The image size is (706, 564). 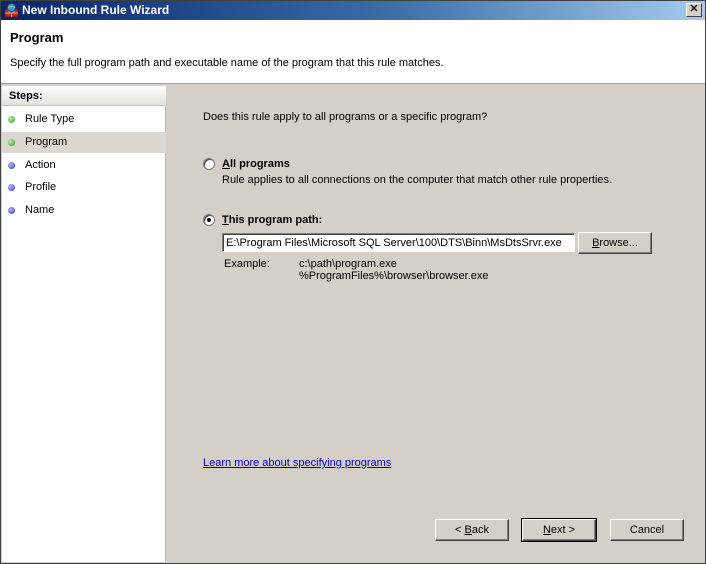 I want to click on cancel-button: Cancel, so click(x=647, y=530).